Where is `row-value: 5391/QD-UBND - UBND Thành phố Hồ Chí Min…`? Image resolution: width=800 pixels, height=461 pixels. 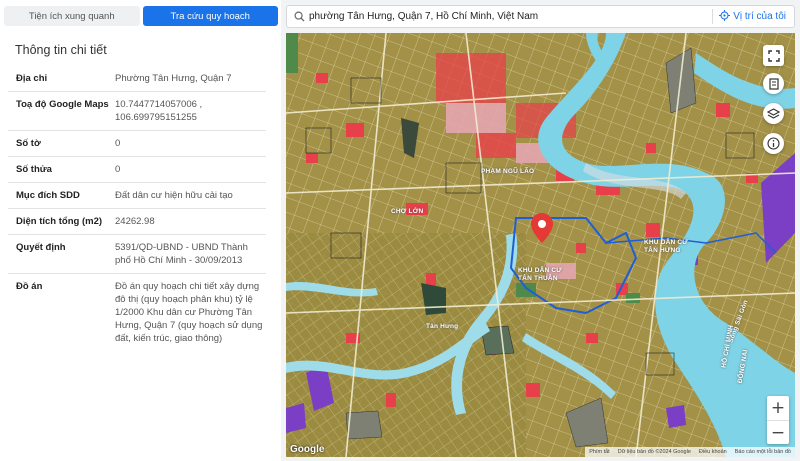 row-value: 5391/QD-UBND - UBND Thành phố Hồ Chí Min… is located at coordinates (181, 254).